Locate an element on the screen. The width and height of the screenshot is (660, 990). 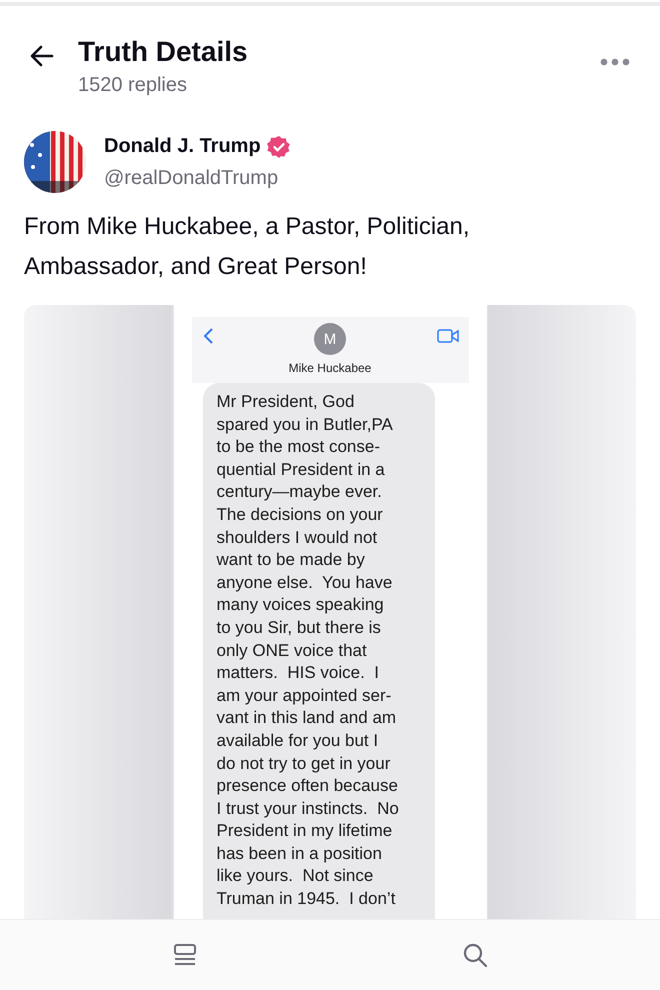
contact-name: Mike Huckabee is located at coordinates (330, 368).